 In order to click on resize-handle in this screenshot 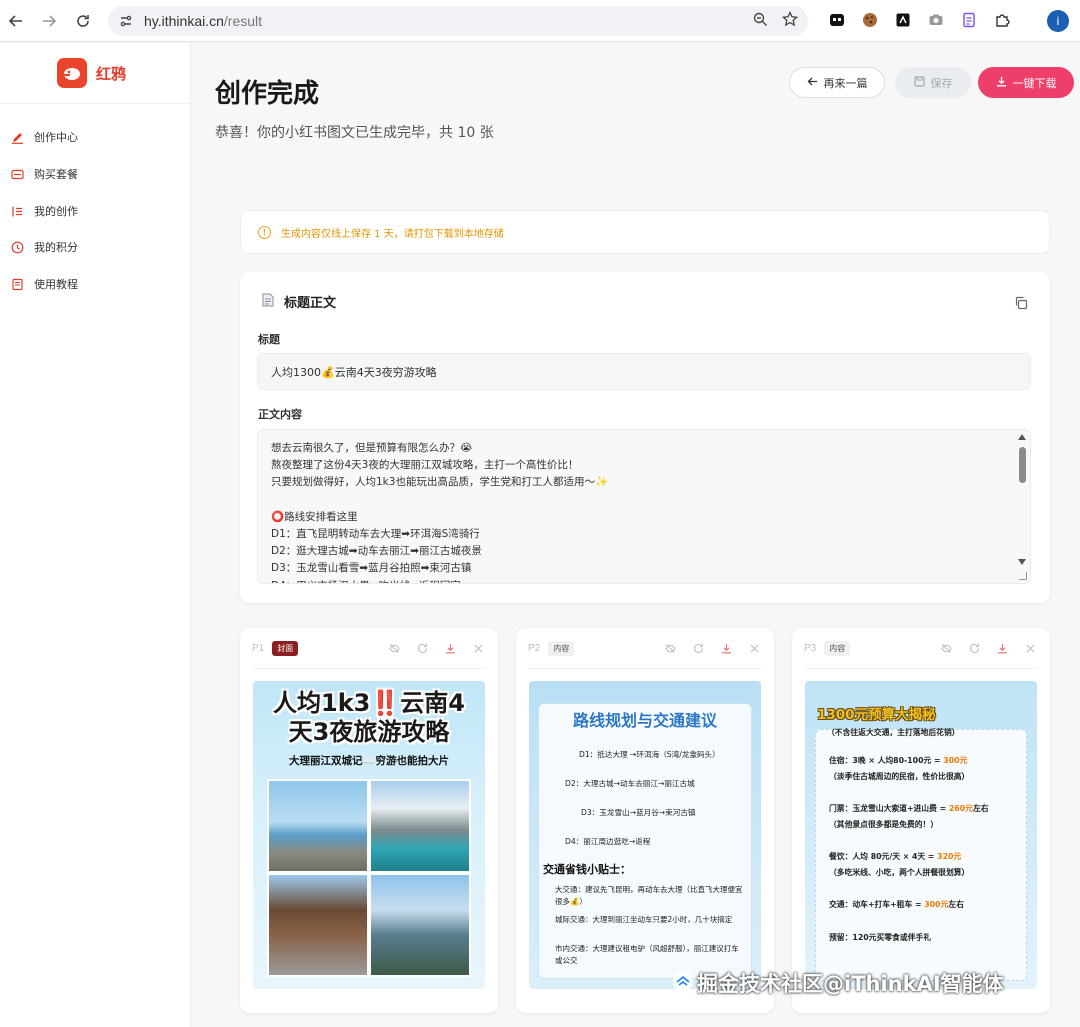, I will do `click(1023, 576)`.